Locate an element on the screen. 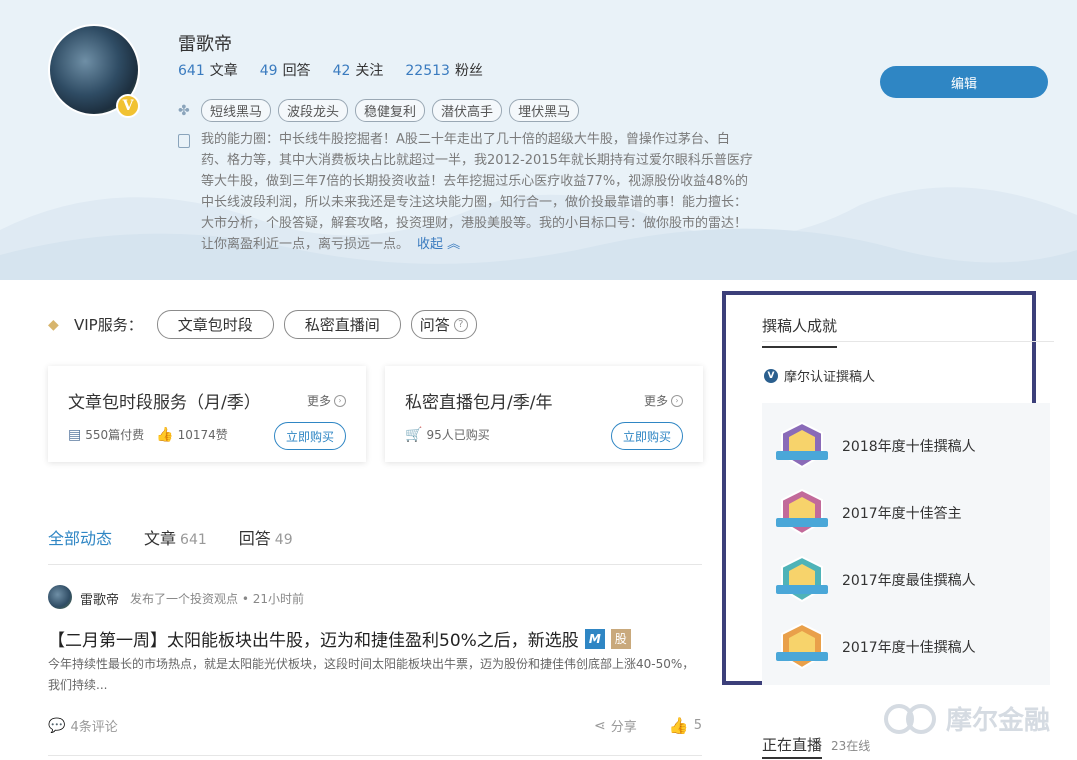 The height and width of the screenshot is (760, 1077). vip-services: ◆ VIP服务： 文章包时段 私密直播间 问答? is located at coordinates (262, 324).